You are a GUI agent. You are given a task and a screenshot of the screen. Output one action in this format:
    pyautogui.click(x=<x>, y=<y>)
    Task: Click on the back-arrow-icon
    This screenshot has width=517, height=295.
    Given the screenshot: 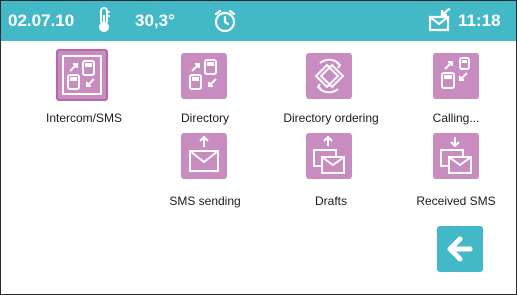 What is the action you would take?
    pyautogui.click(x=460, y=249)
    